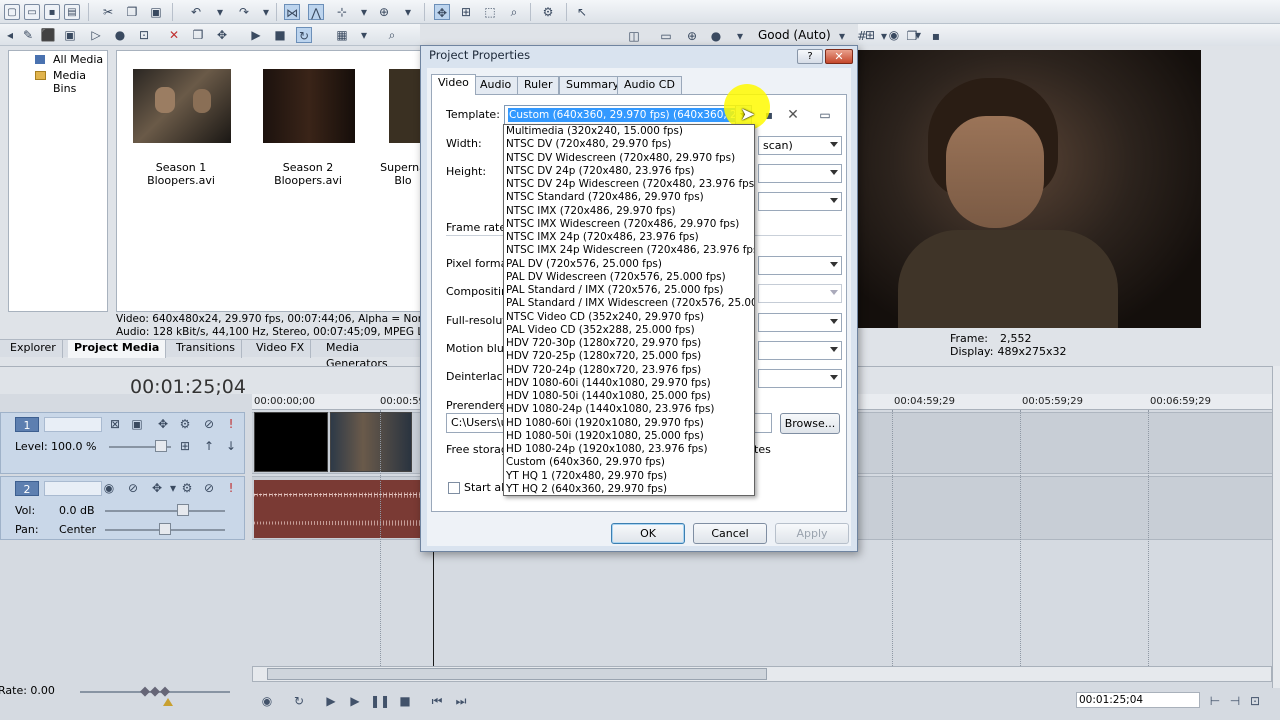 The height and width of the screenshot is (720, 1280). What do you see at coordinates (514, 12) in the screenshot?
I see `zoom-tool-icon: ⌕` at bounding box center [514, 12].